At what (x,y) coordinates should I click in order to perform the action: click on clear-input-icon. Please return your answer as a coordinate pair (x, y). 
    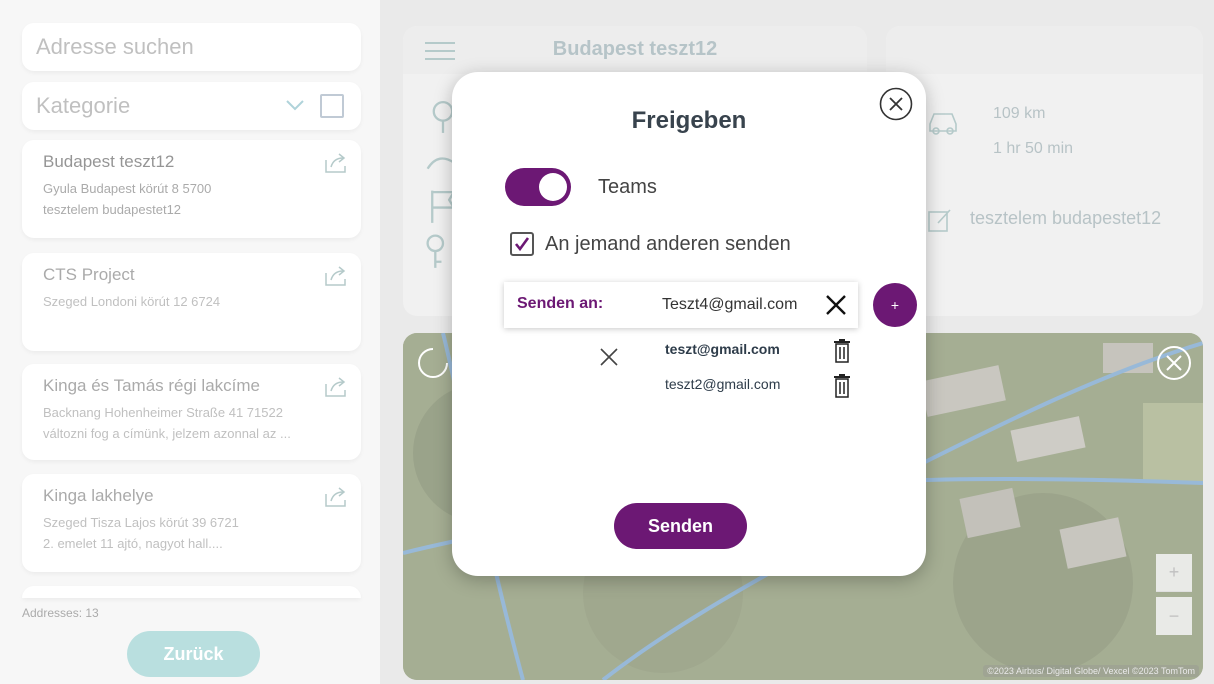
    Looking at the image, I should click on (836, 305).